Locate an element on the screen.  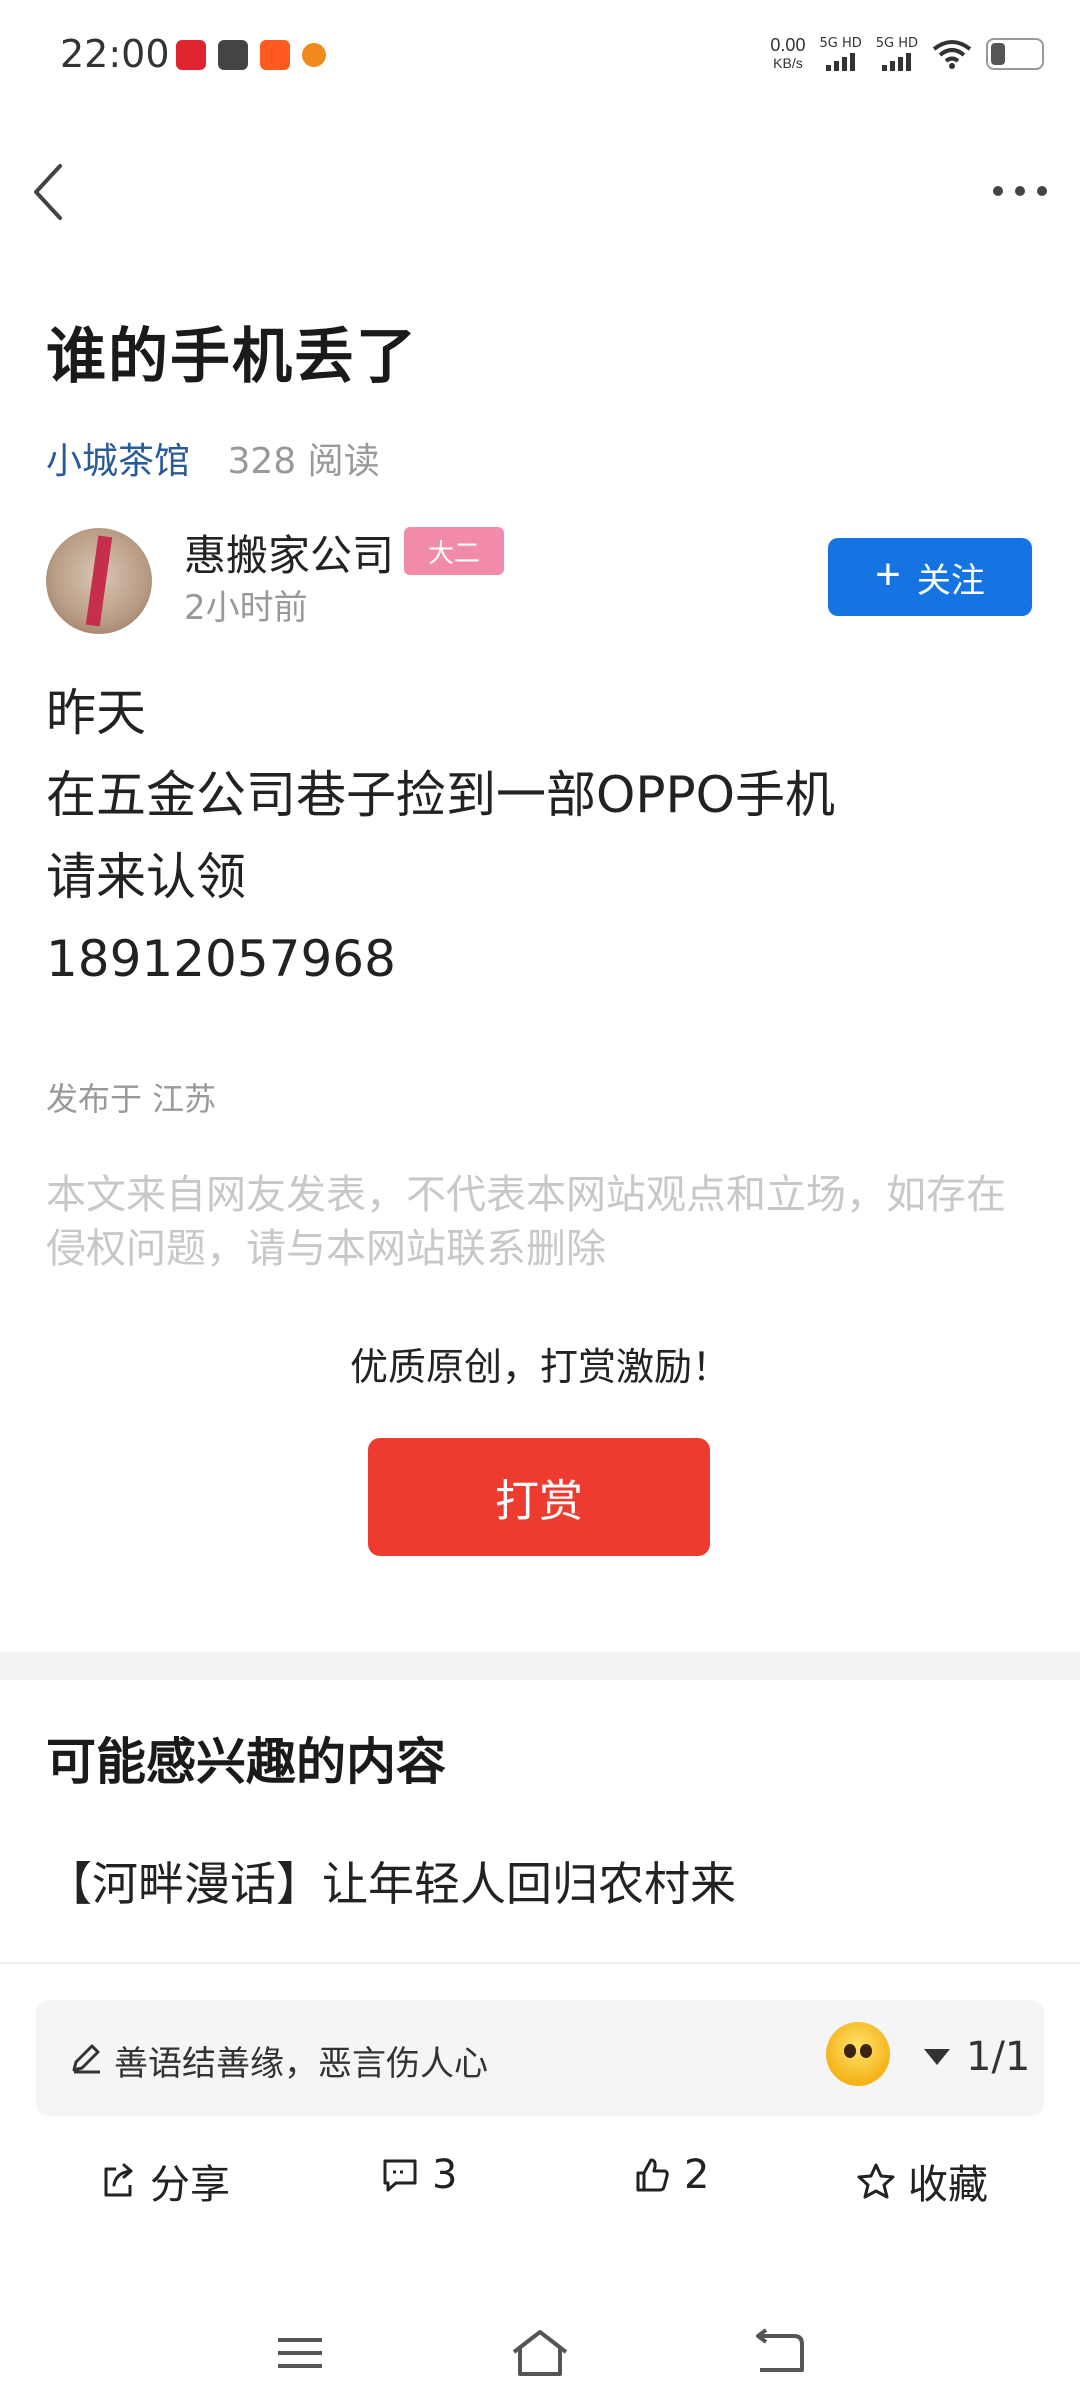
post-time: 2小时前 is located at coordinates (246, 608).